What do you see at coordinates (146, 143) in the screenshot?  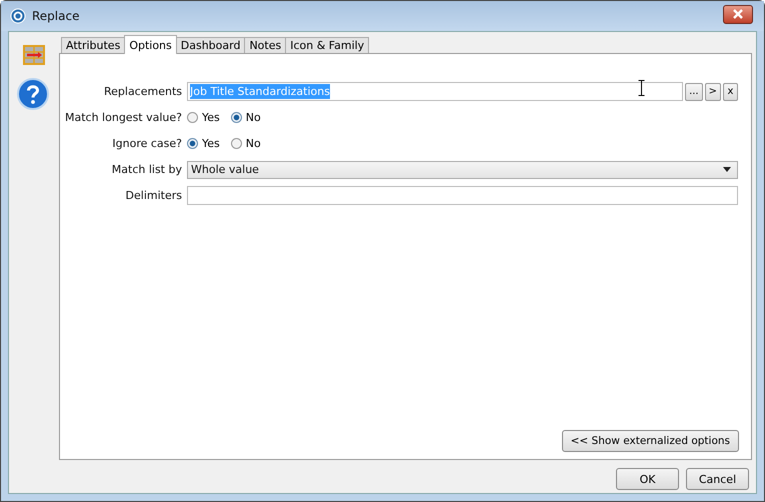 I see `field-label: Ignore case?` at bounding box center [146, 143].